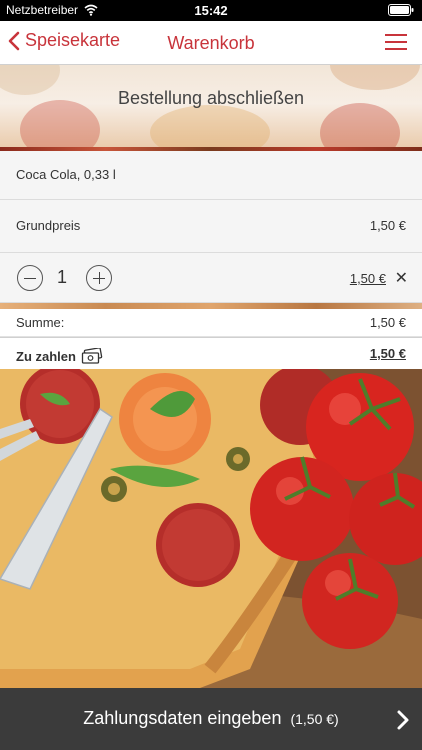 This screenshot has width=422, height=750. I want to click on base-price-row: Grundpreis 1,50 €, so click(211, 226).